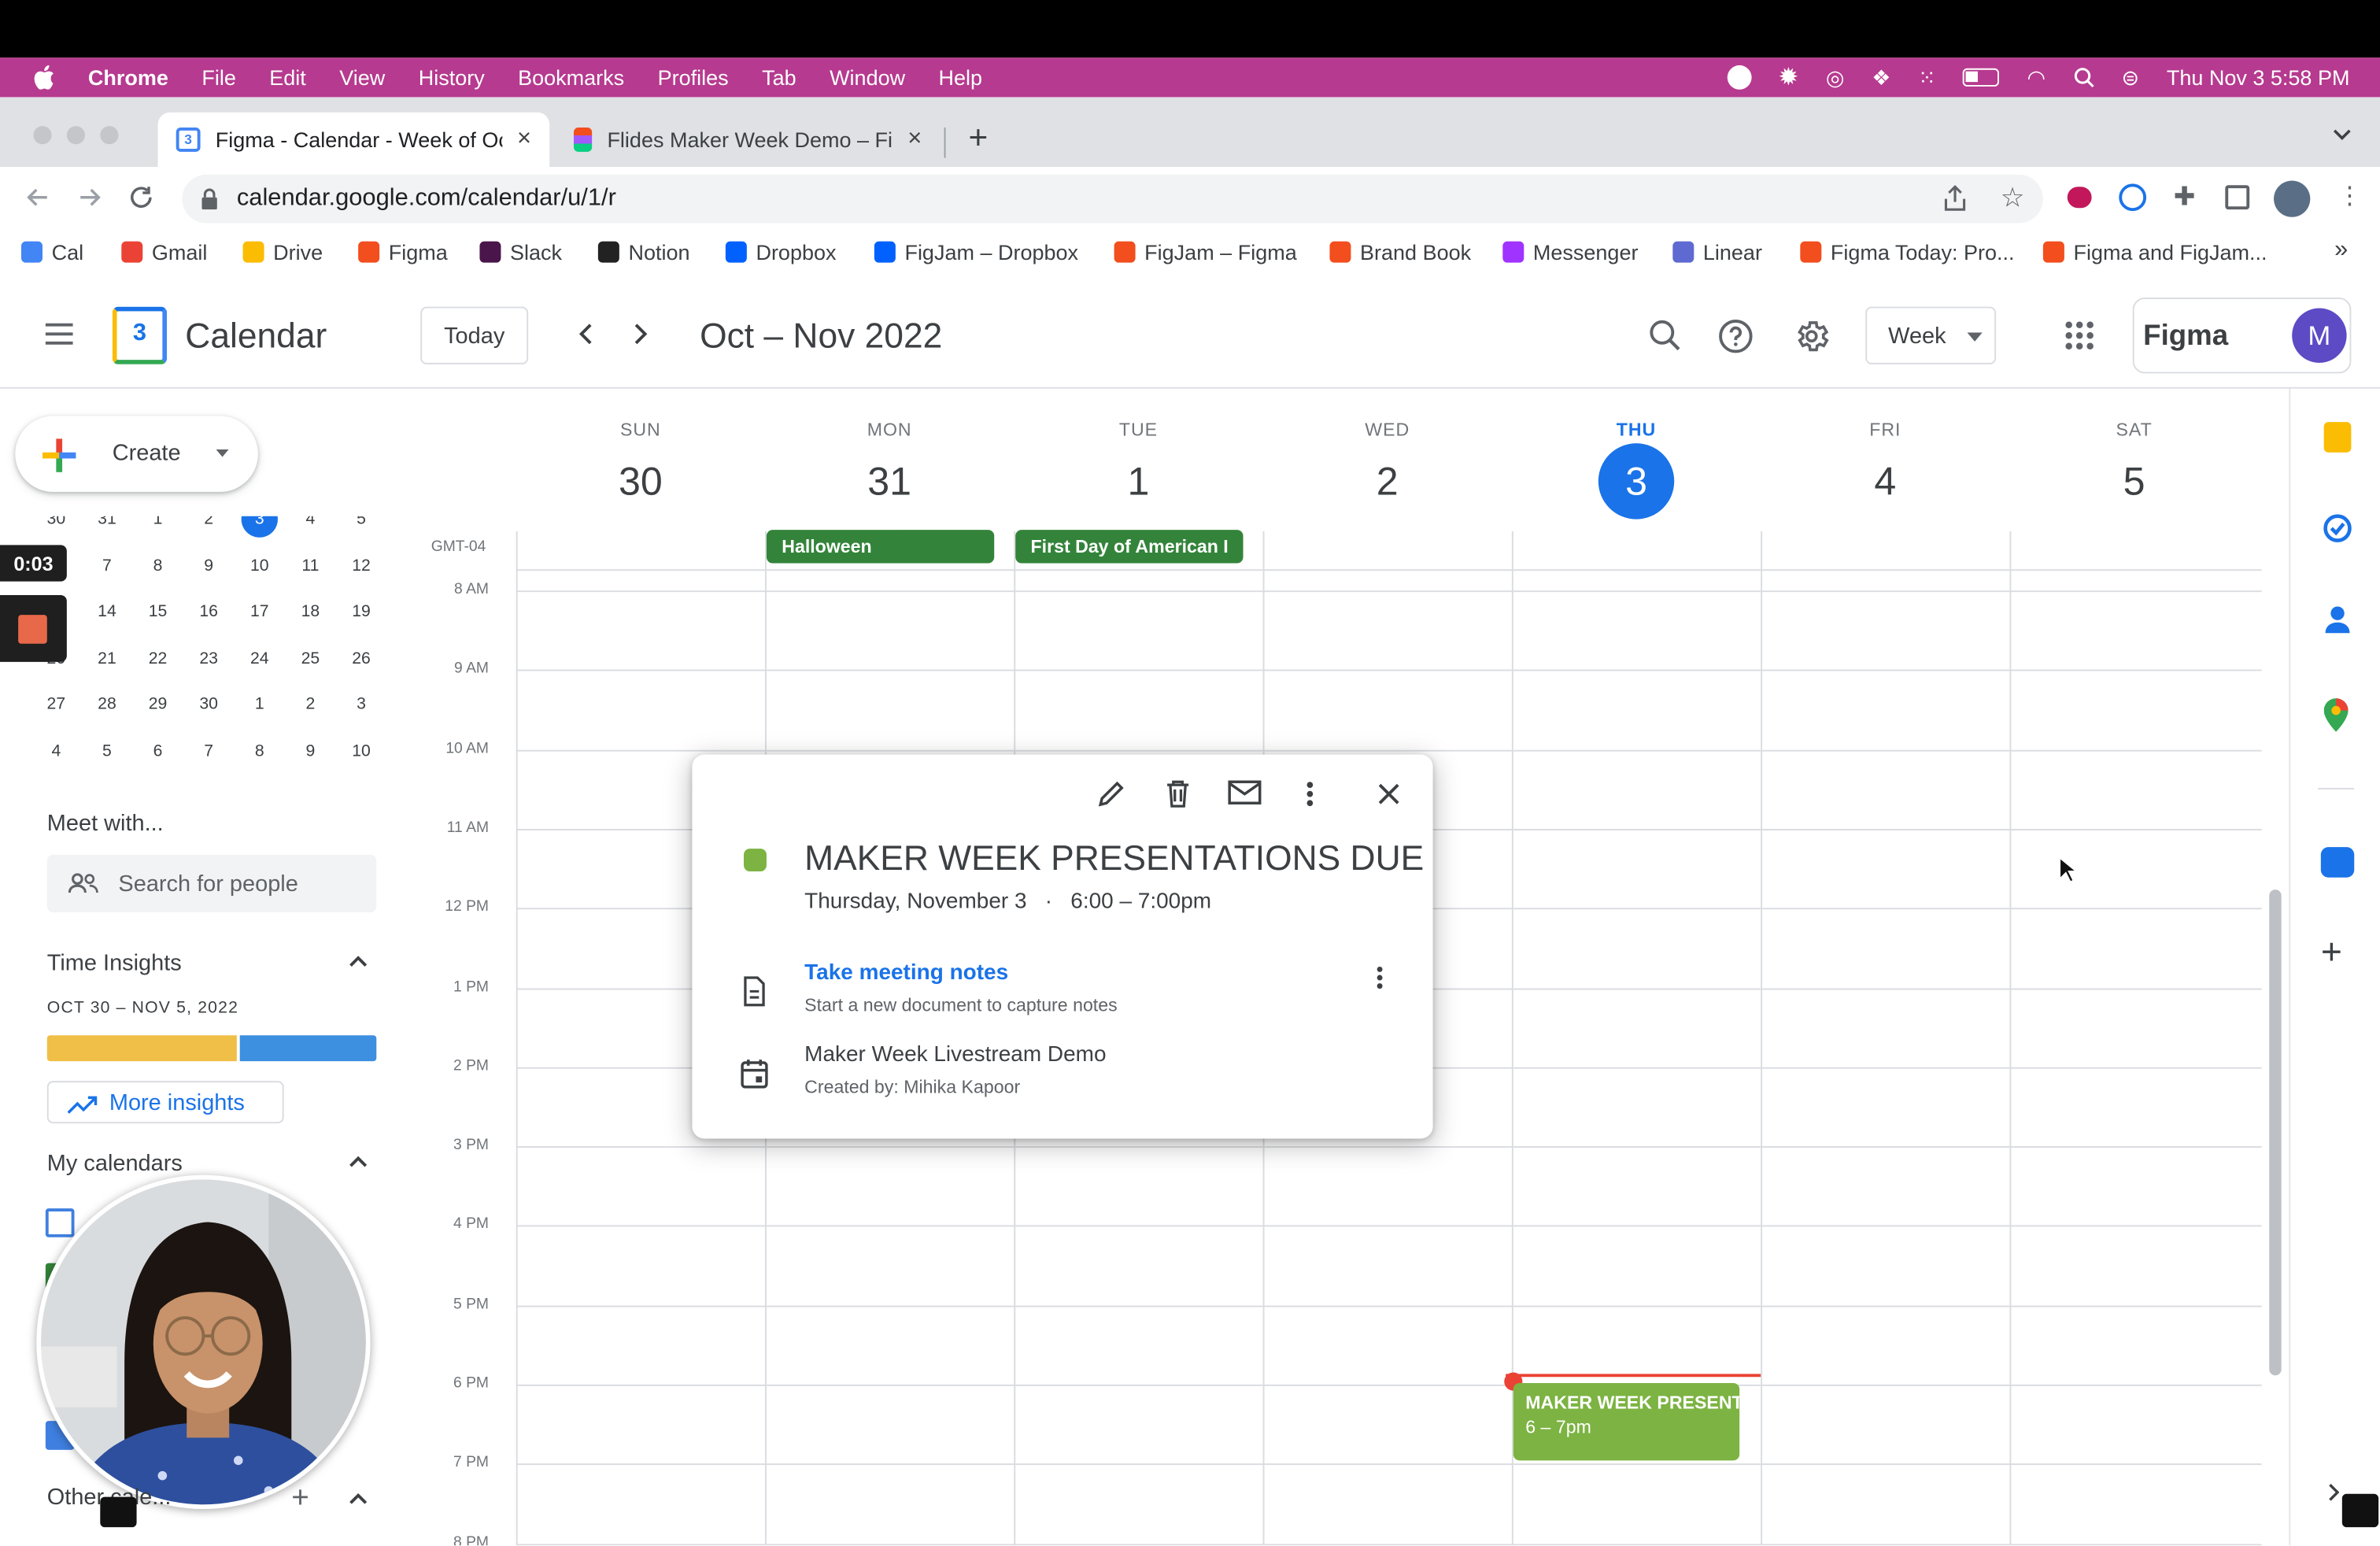 The width and height of the screenshot is (2380, 1546). Describe the element at coordinates (256, 337) in the screenshot. I see `app-name: Calendar` at that location.